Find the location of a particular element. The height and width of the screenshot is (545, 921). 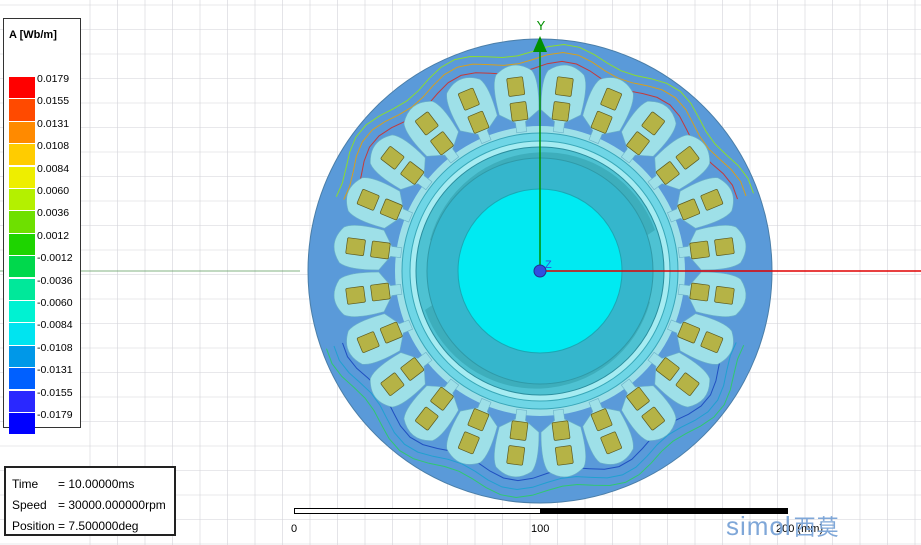

time-label: Time is located at coordinates (25, 484).